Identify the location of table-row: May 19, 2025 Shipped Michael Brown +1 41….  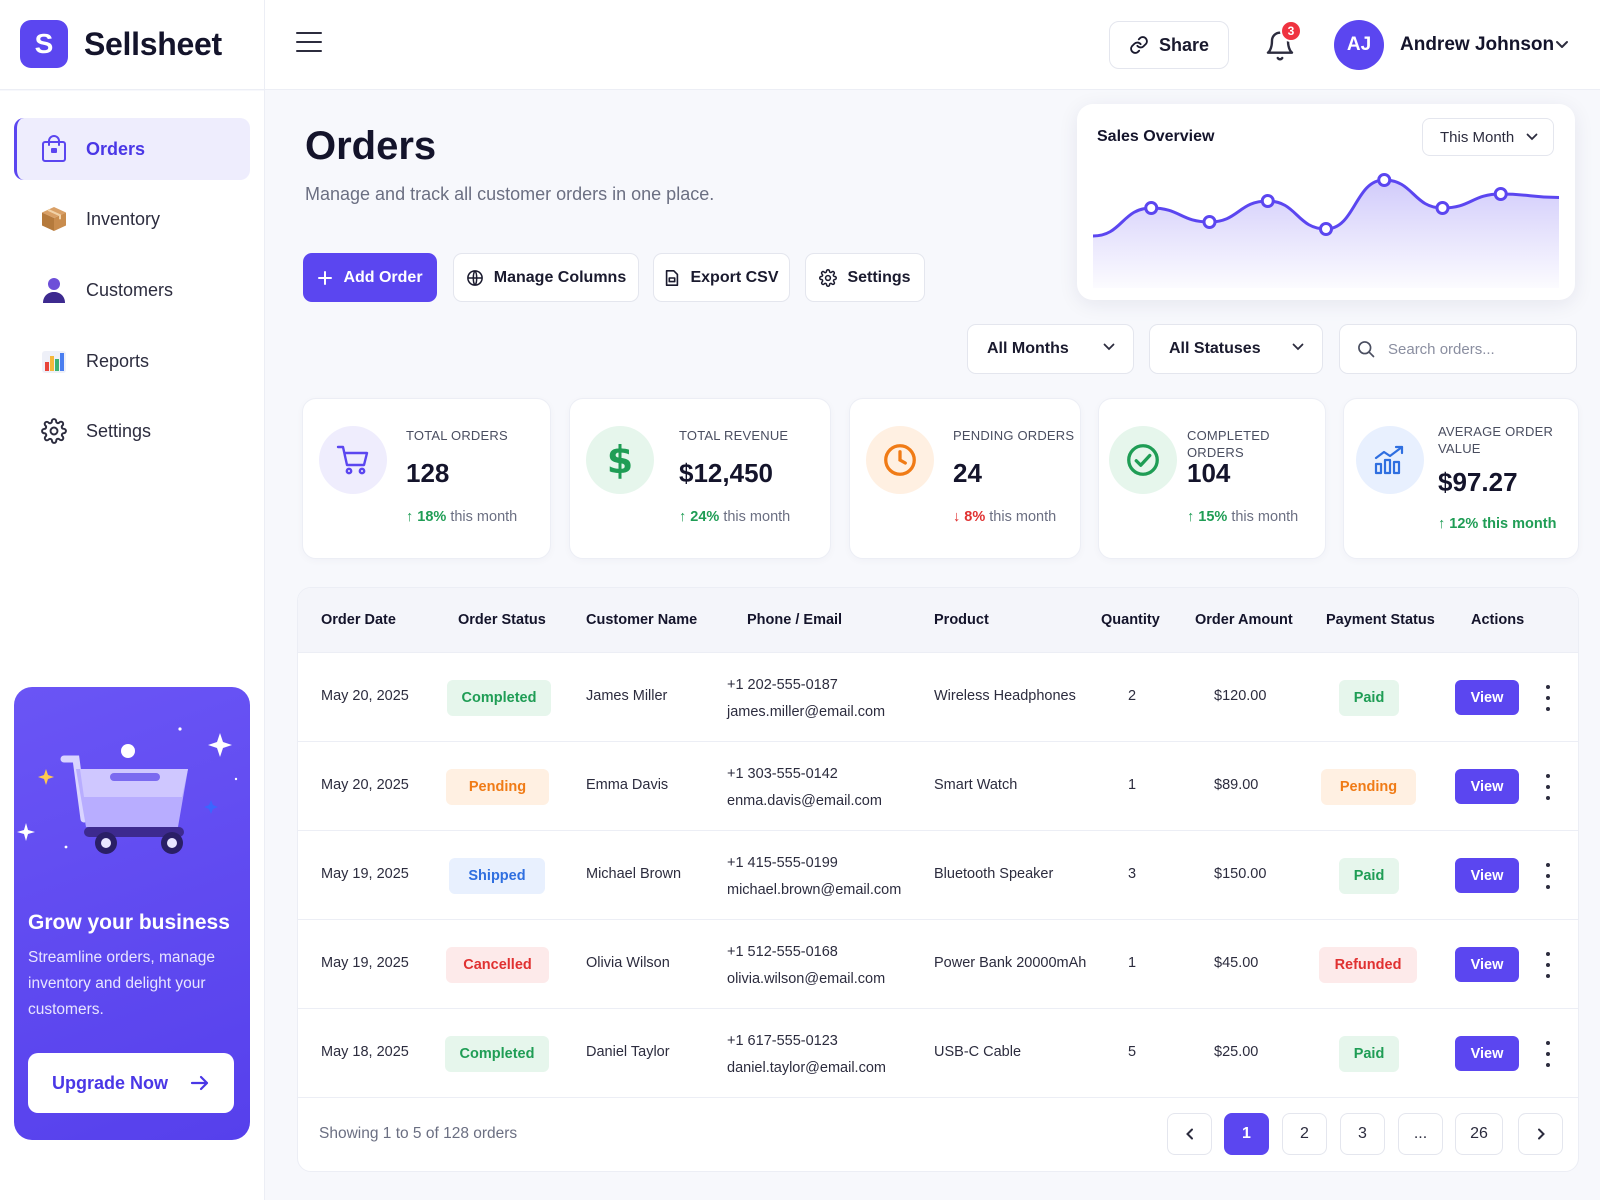
(938, 875).